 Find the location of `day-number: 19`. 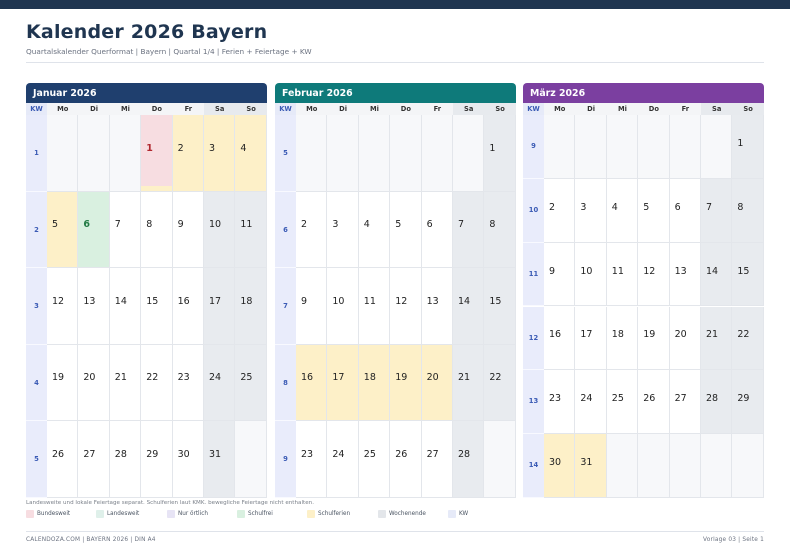

day-number: 19 is located at coordinates (401, 378).